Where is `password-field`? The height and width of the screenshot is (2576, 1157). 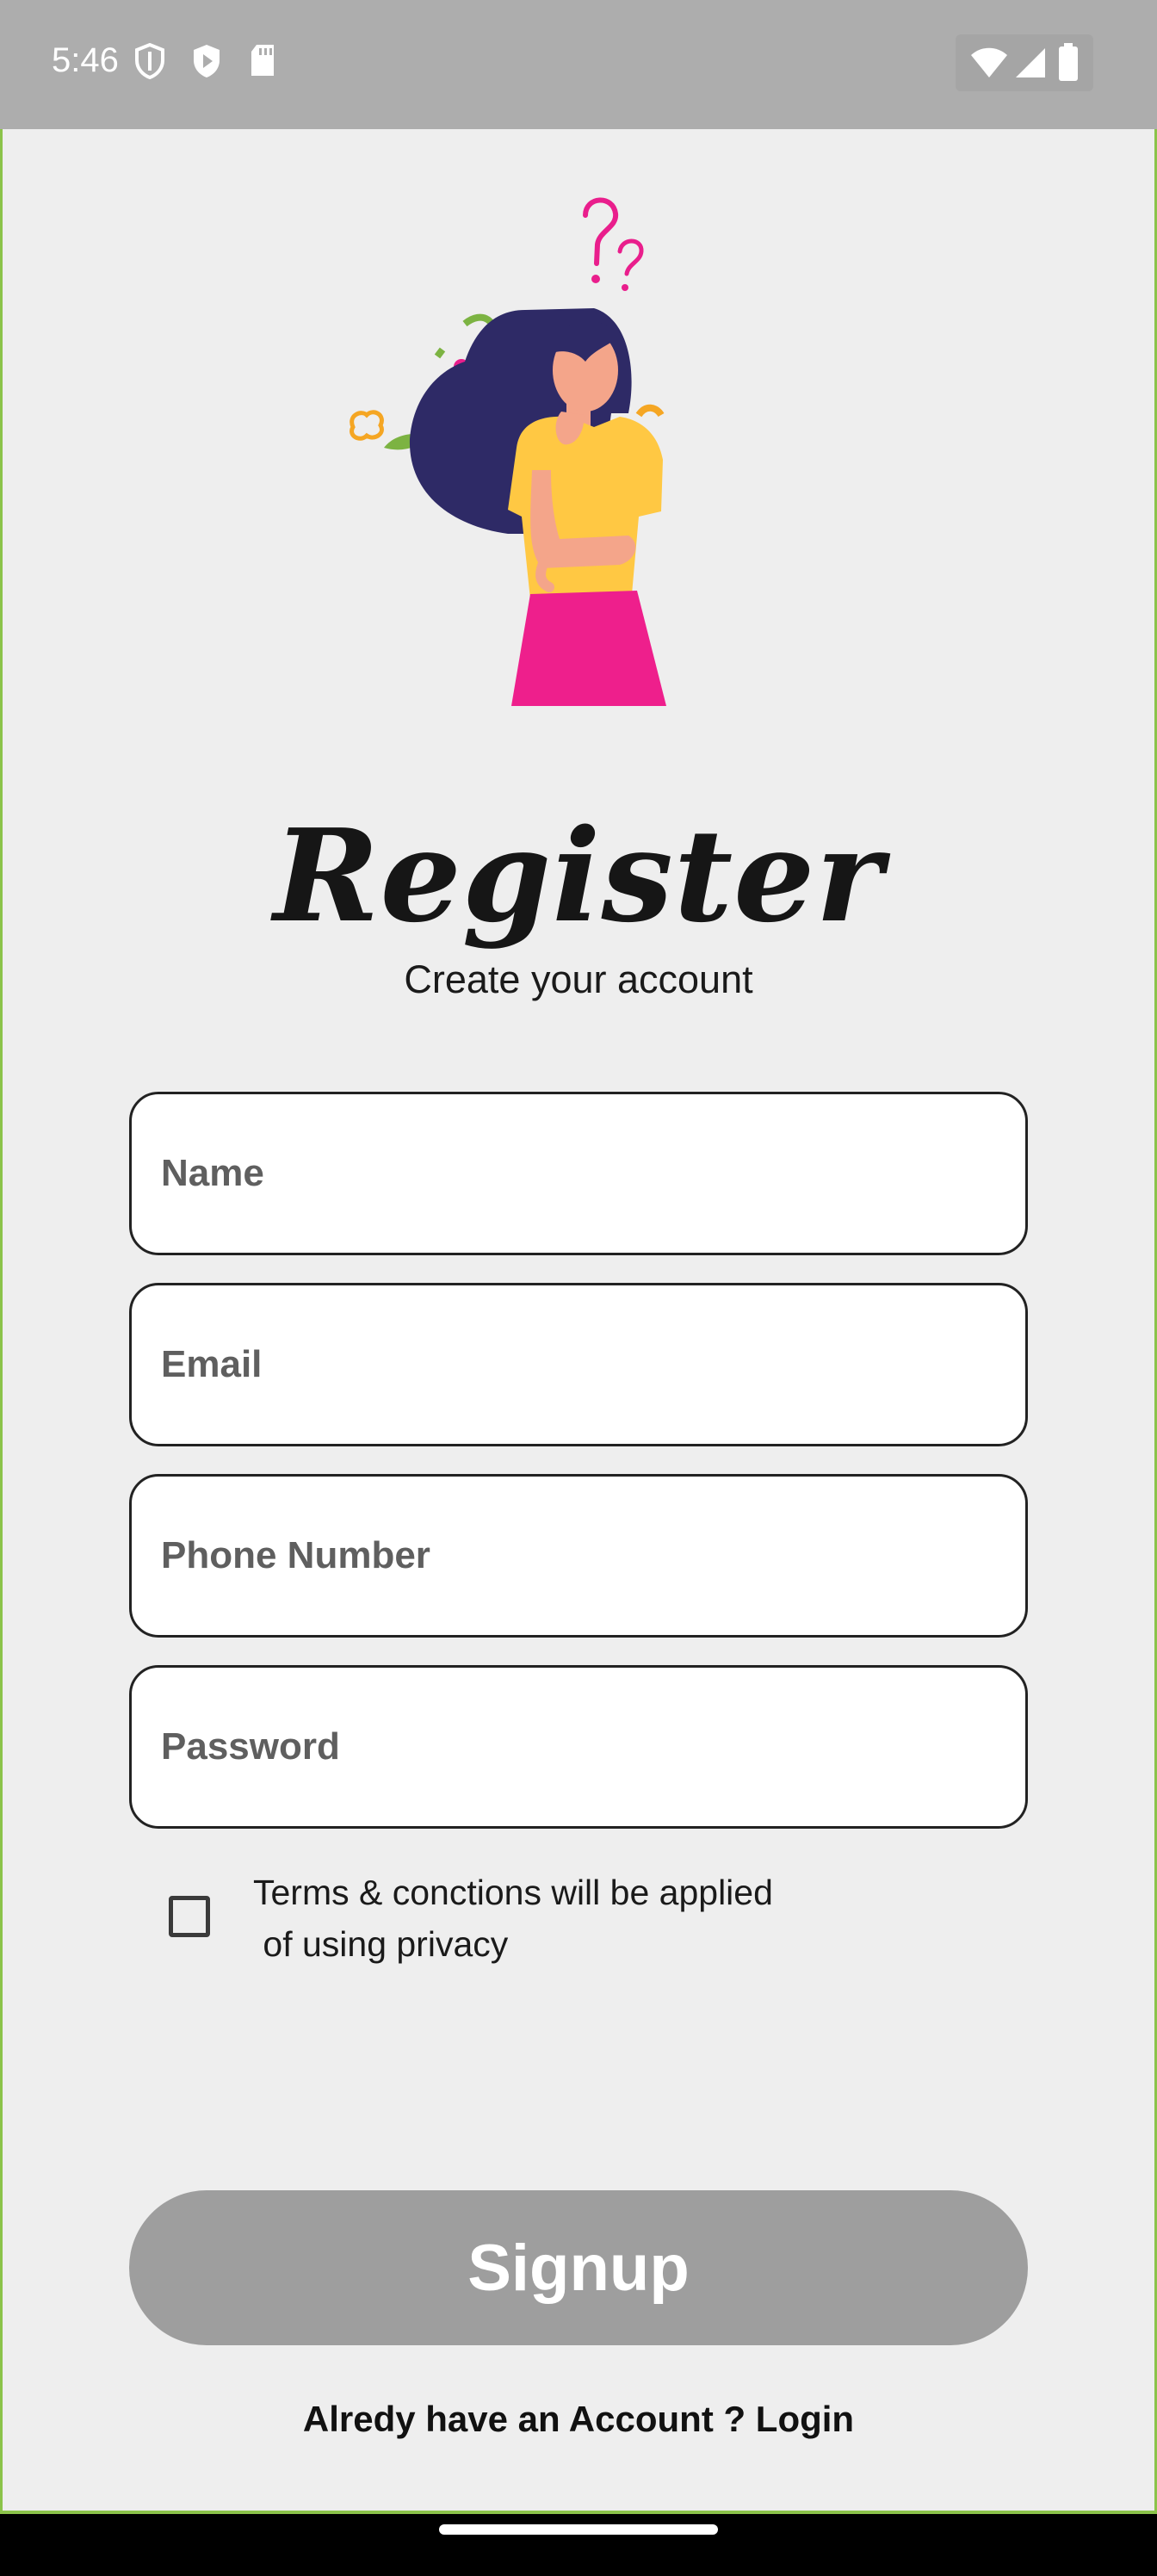 password-field is located at coordinates (579, 1747).